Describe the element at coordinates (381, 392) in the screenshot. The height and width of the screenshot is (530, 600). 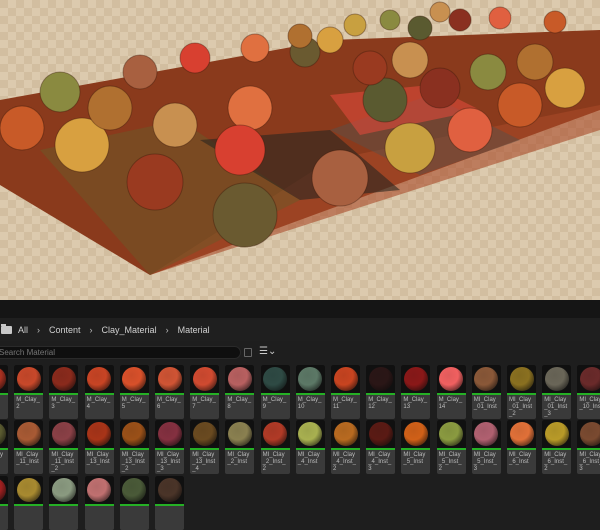
I see `asset-tile: M_Clay_12` at that location.